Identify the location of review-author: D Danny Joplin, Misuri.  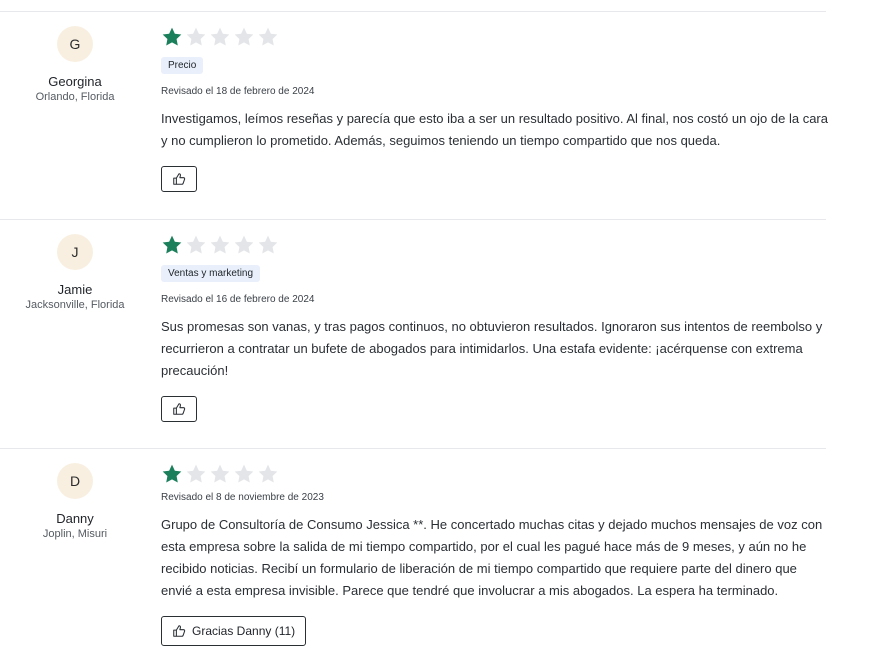
(75, 501).